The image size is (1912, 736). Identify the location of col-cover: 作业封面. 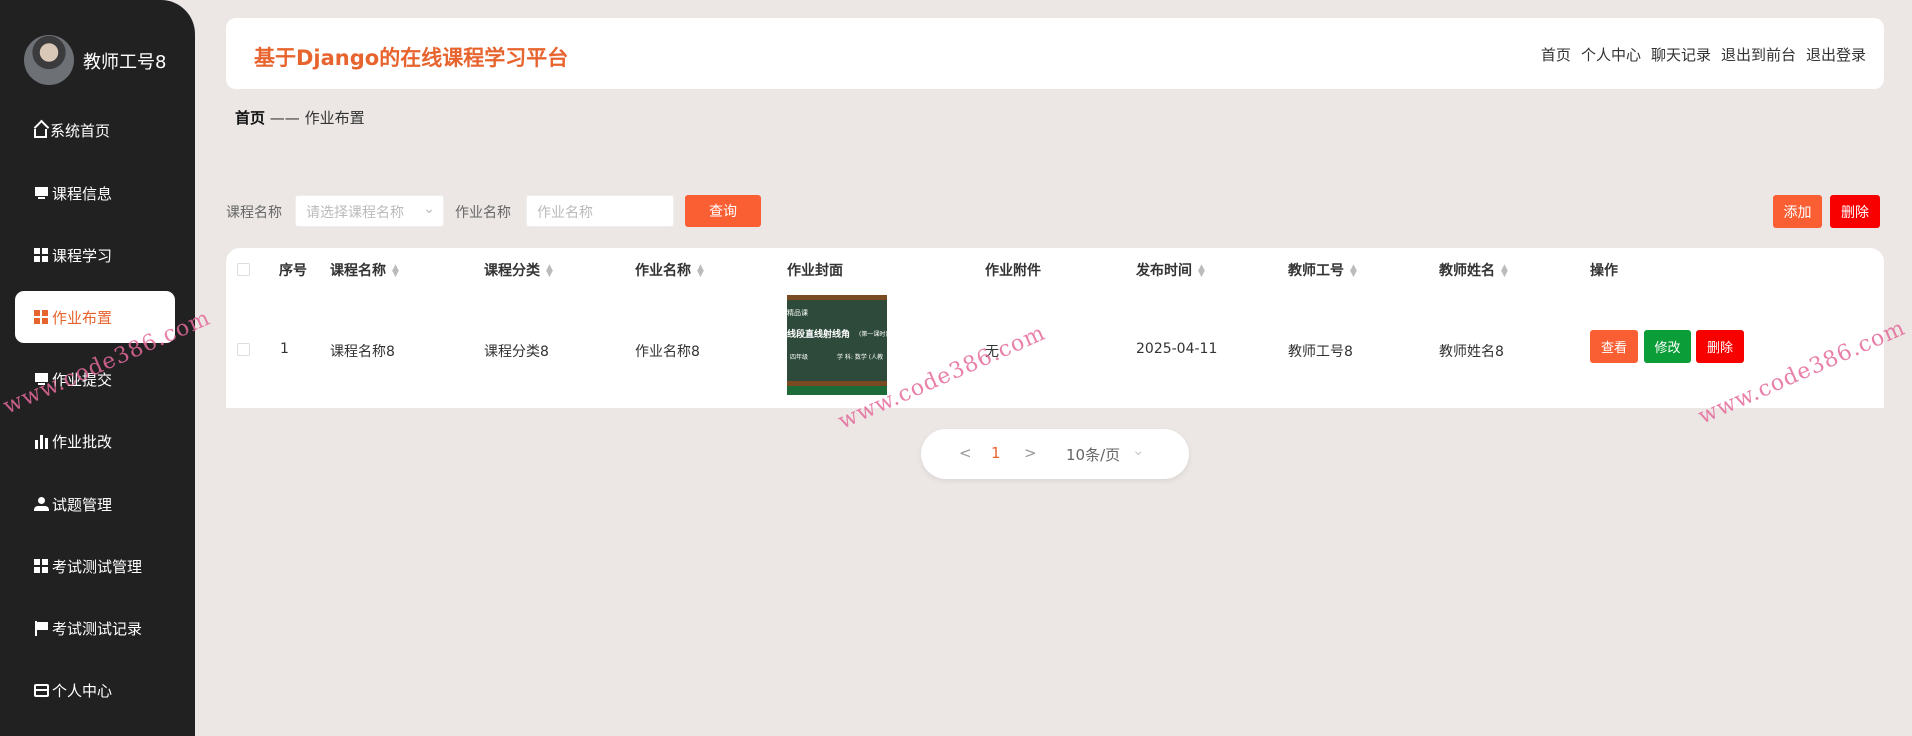
(815, 271).